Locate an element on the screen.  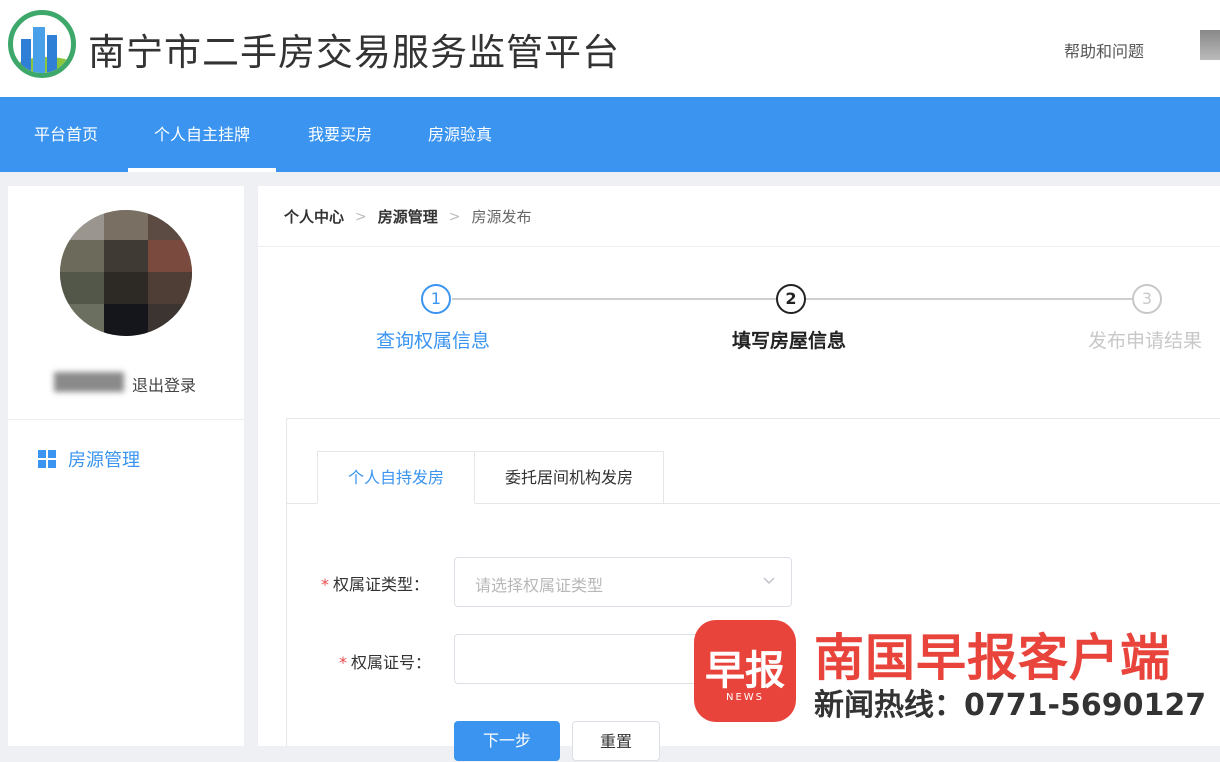
header: 南宁市二手房交易服务监管平台 帮助和问题 is located at coordinates (610, 48).